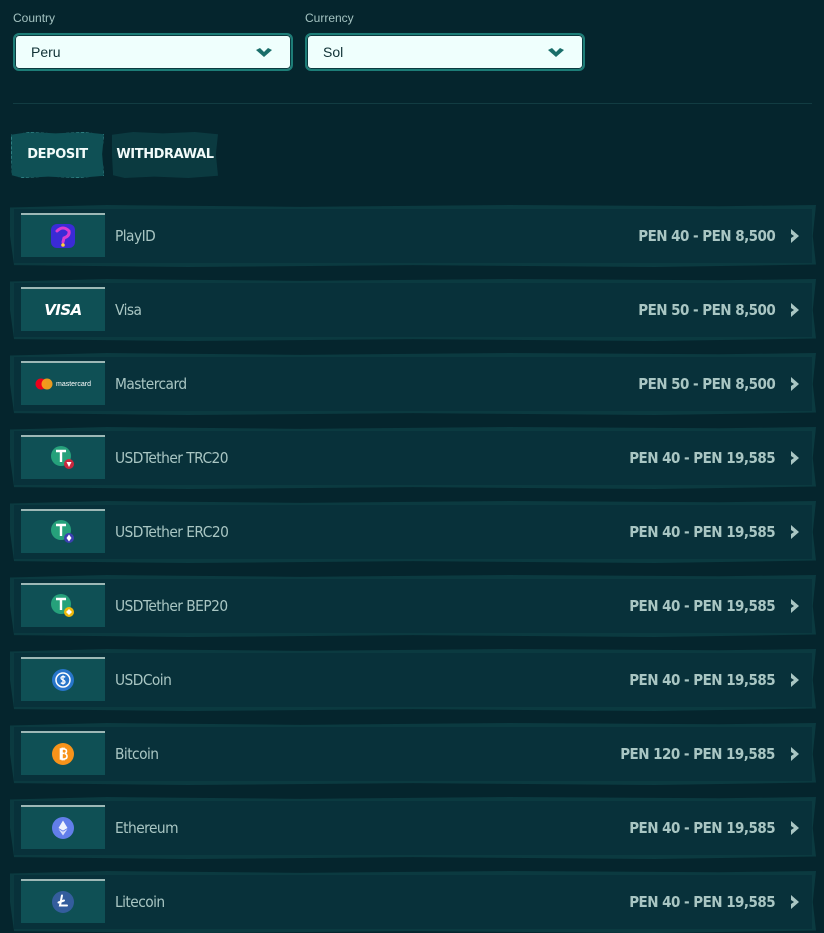  Describe the element at coordinates (34, 18) in the screenshot. I see `country-label: Country` at that location.